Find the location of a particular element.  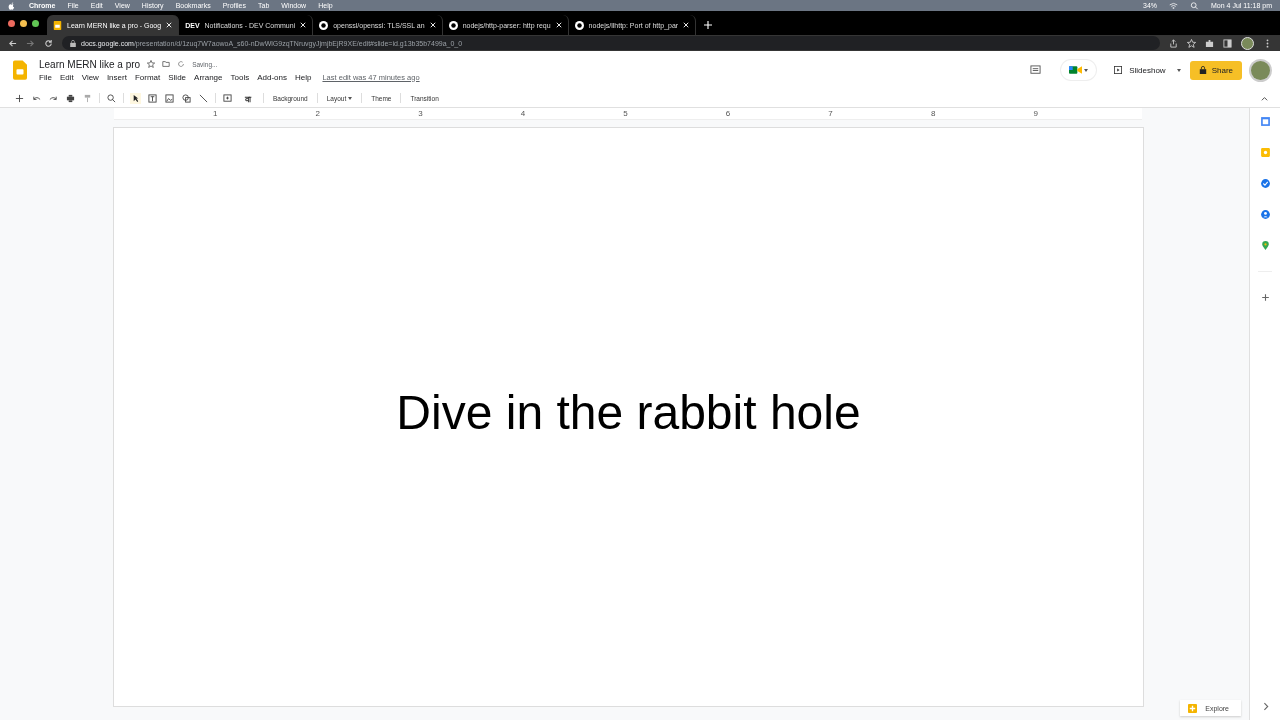

close-window-icon is located at coordinates (11, 23).